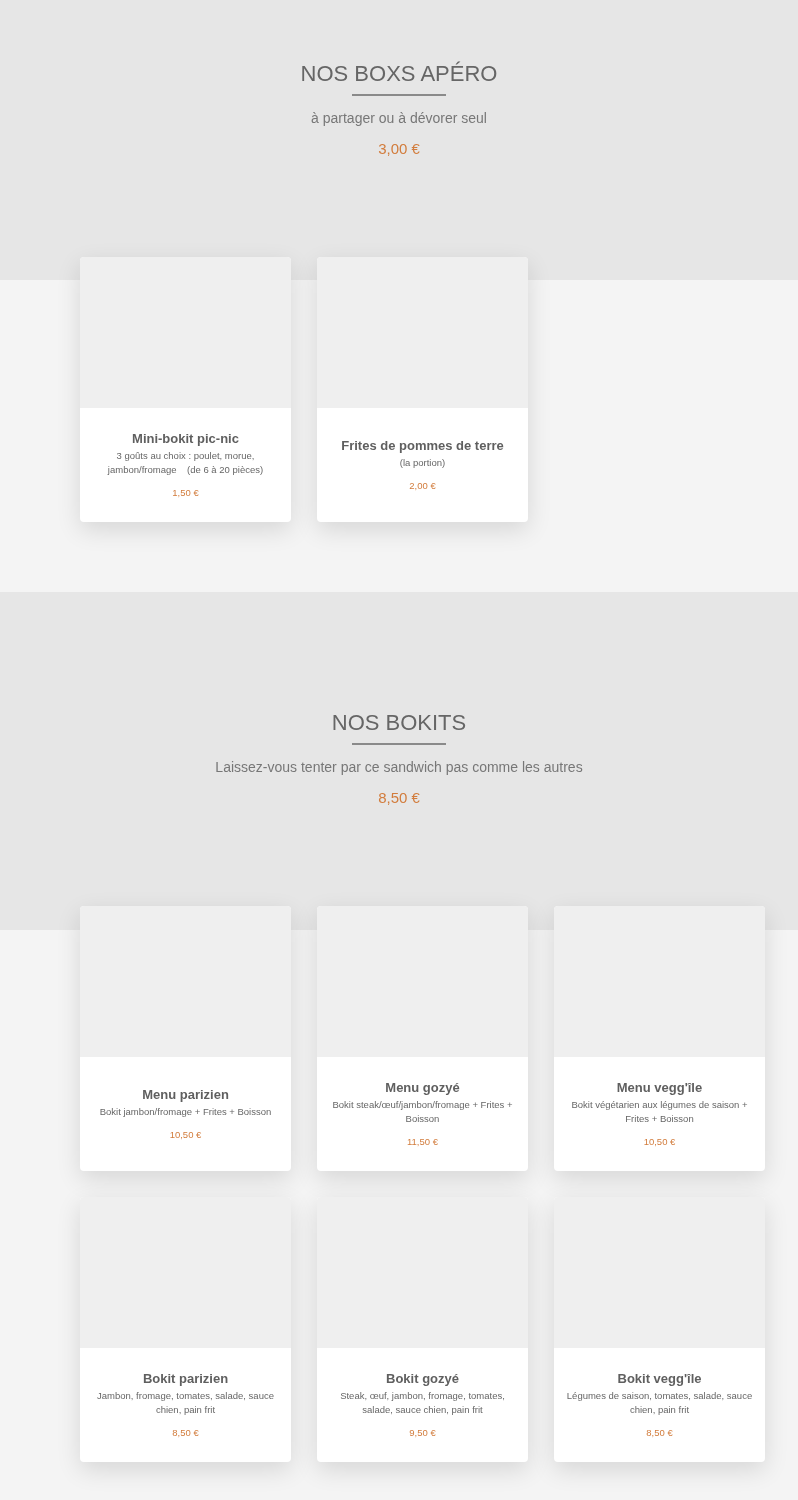 The width and height of the screenshot is (798, 1500). What do you see at coordinates (185, 493) in the screenshot?
I see `item-price: 1,50 €` at bounding box center [185, 493].